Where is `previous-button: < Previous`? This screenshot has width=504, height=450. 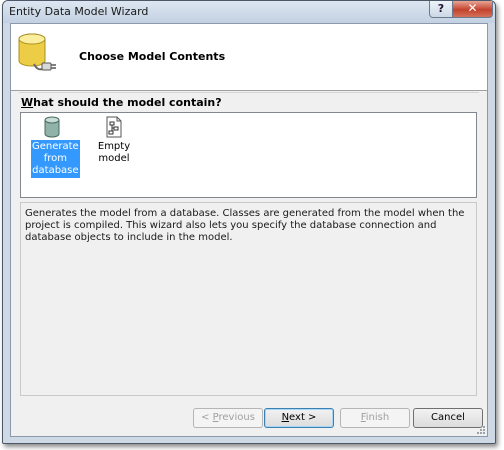 previous-button: < Previous is located at coordinates (228, 418).